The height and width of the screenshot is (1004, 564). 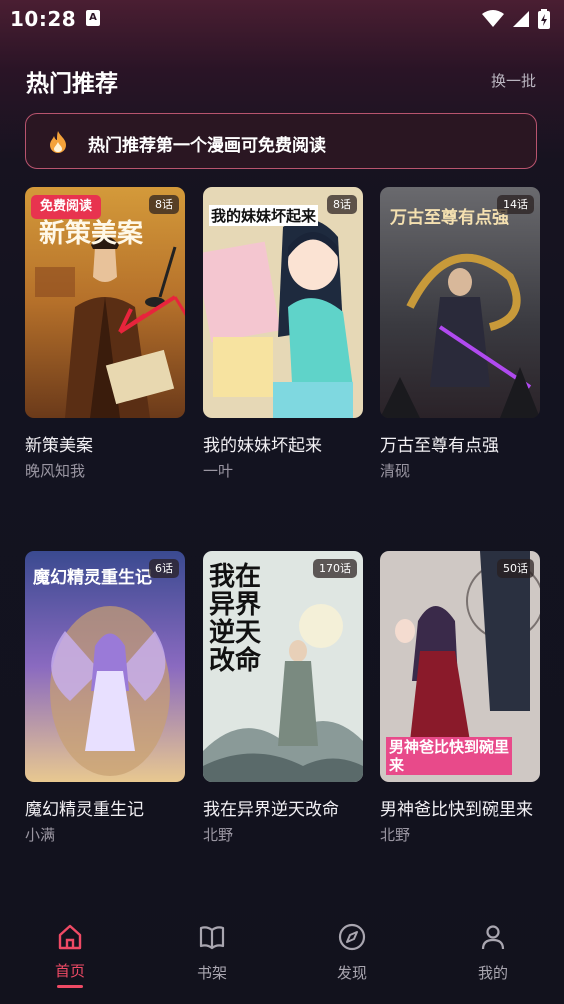 What do you see at coordinates (285, 807) in the screenshot?
I see `comic-title: 我在异界逆天改命` at bounding box center [285, 807].